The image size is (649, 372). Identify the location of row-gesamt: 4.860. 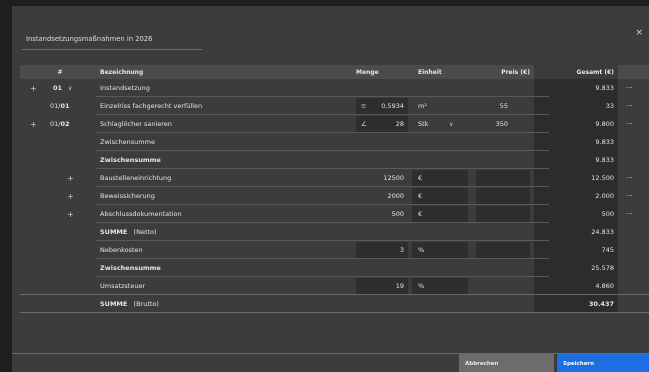
(604, 286).